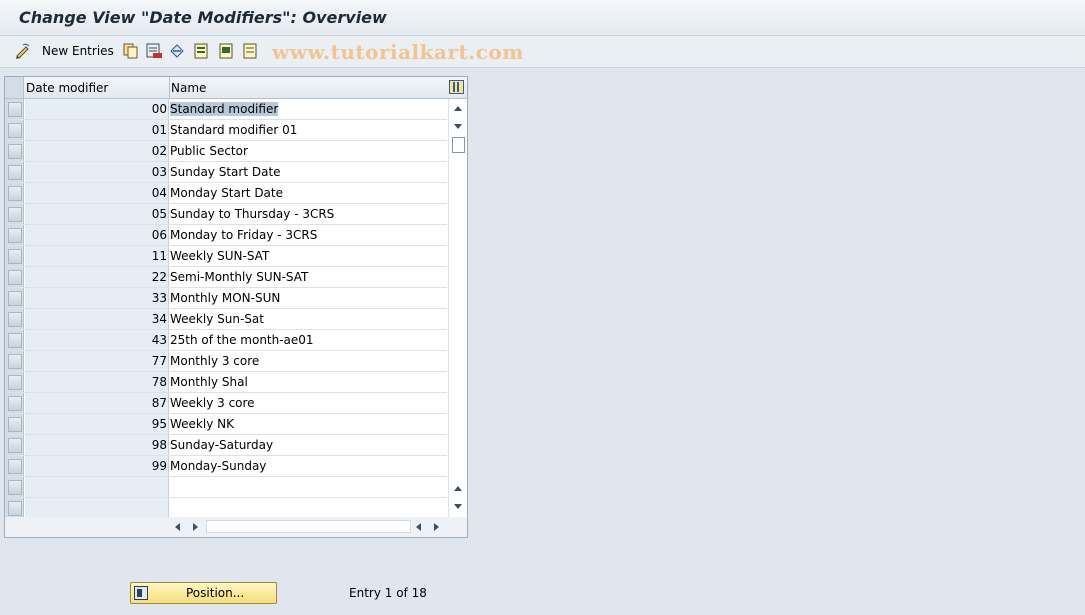 The height and width of the screenshot is (615, 1085). What do you see at coordinates (23, 51) in the screenshot?
I see `edit-pencil-icon` at bounding box center [23, 51].